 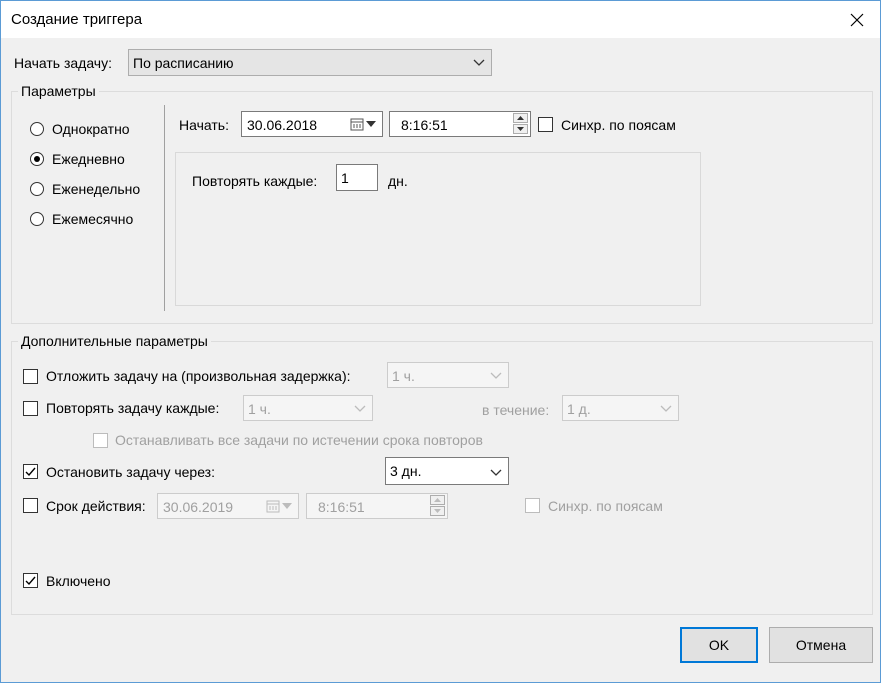 What do you see at coordinates (357, 177) in the screenshot?
I see `repeat-days-input: 1` at bounding box center [357, 177].